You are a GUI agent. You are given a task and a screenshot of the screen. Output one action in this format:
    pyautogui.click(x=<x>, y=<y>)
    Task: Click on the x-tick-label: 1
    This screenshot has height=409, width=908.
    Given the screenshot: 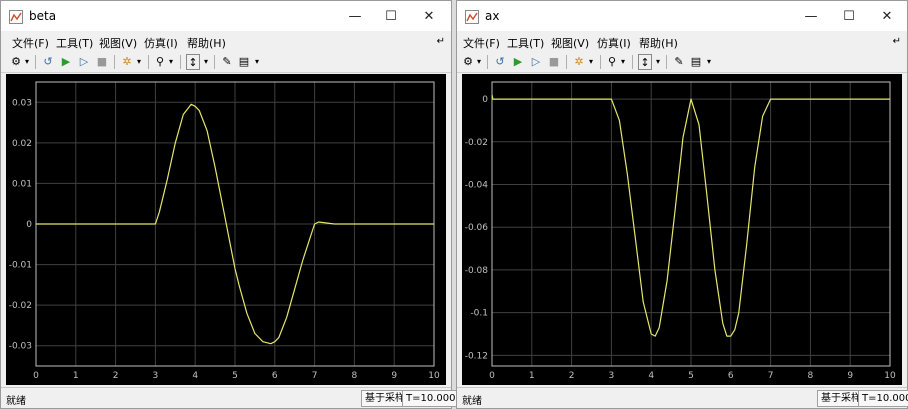 What is the action you would take?
    pyautogui.click(x=532, y=376)
    